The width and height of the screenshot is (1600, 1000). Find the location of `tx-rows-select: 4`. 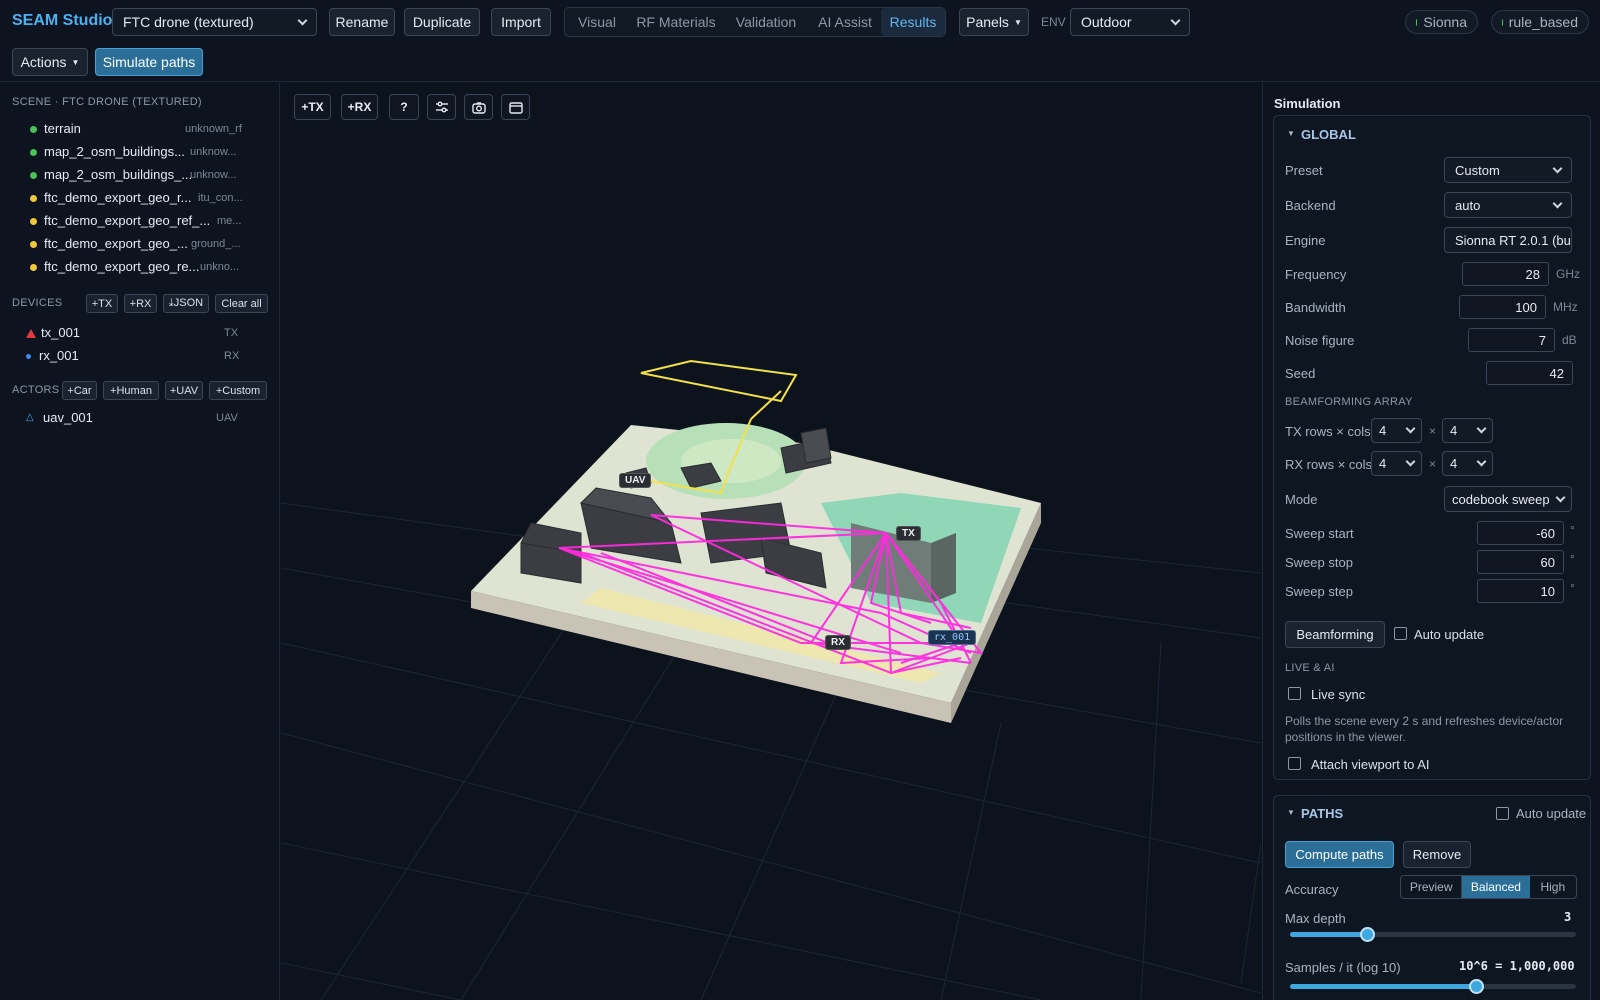

tx-rows-select: 4 is located at coordinates (1396, 430).